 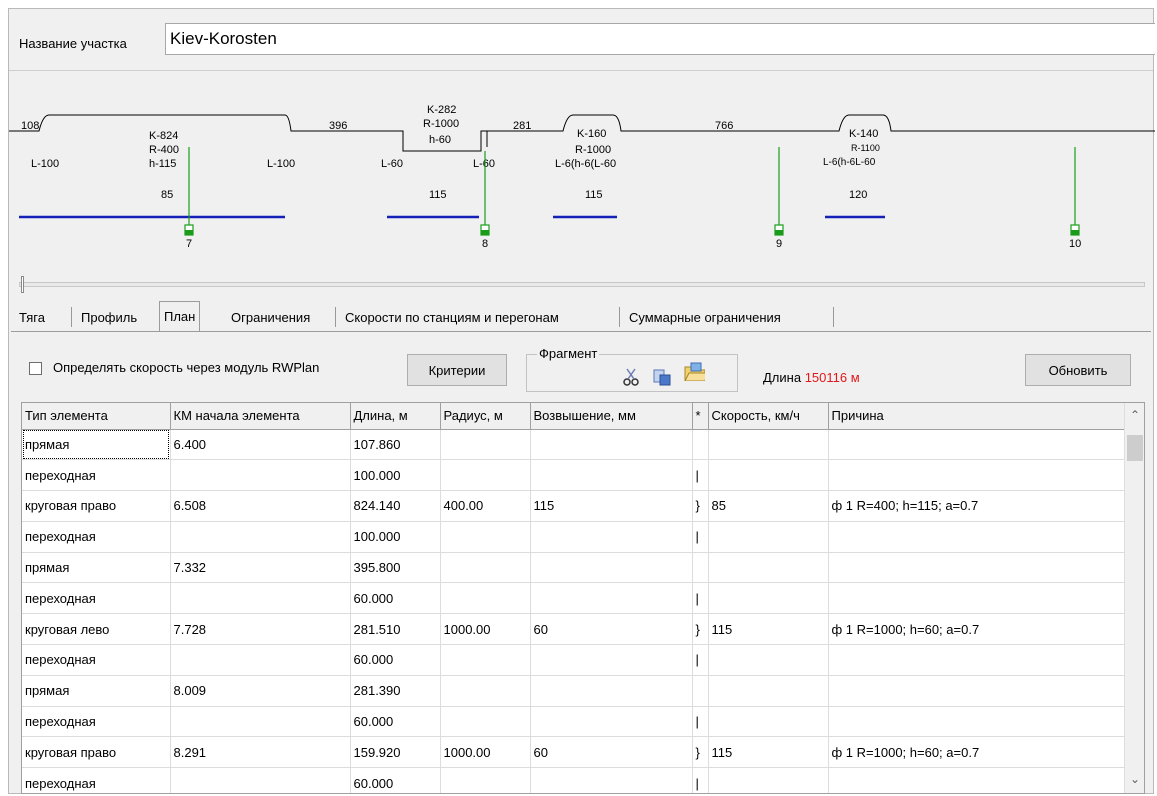 What do you see at coordinates (32, 317) in the screenshot?
I see `tab-traction: Тяга` at bounding box center [32, 317].